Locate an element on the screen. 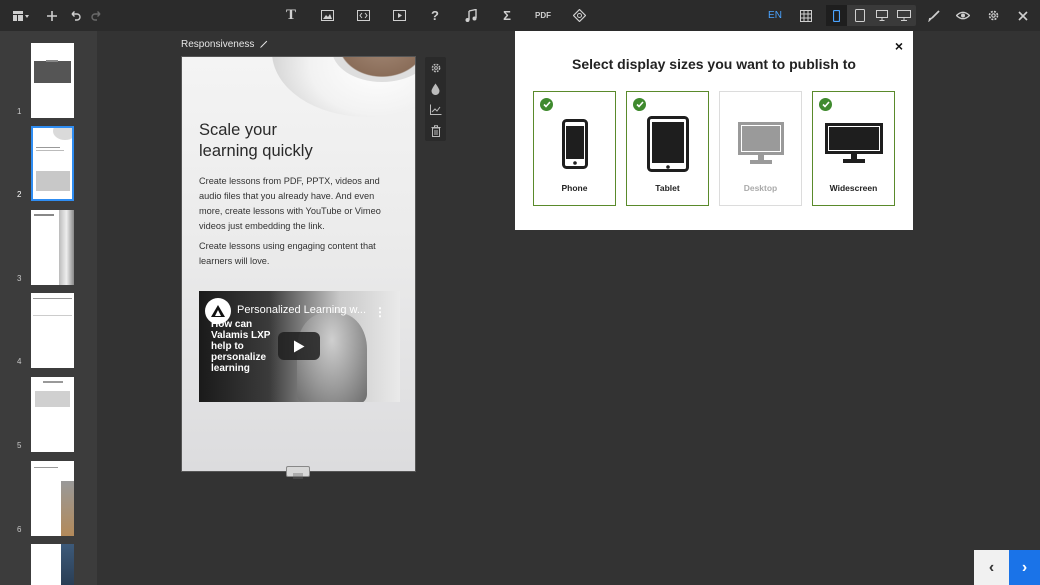 This screenshot has width=1040, height=585. slide-heading: Scale your learning quickly is located at coordinates (256, 140).